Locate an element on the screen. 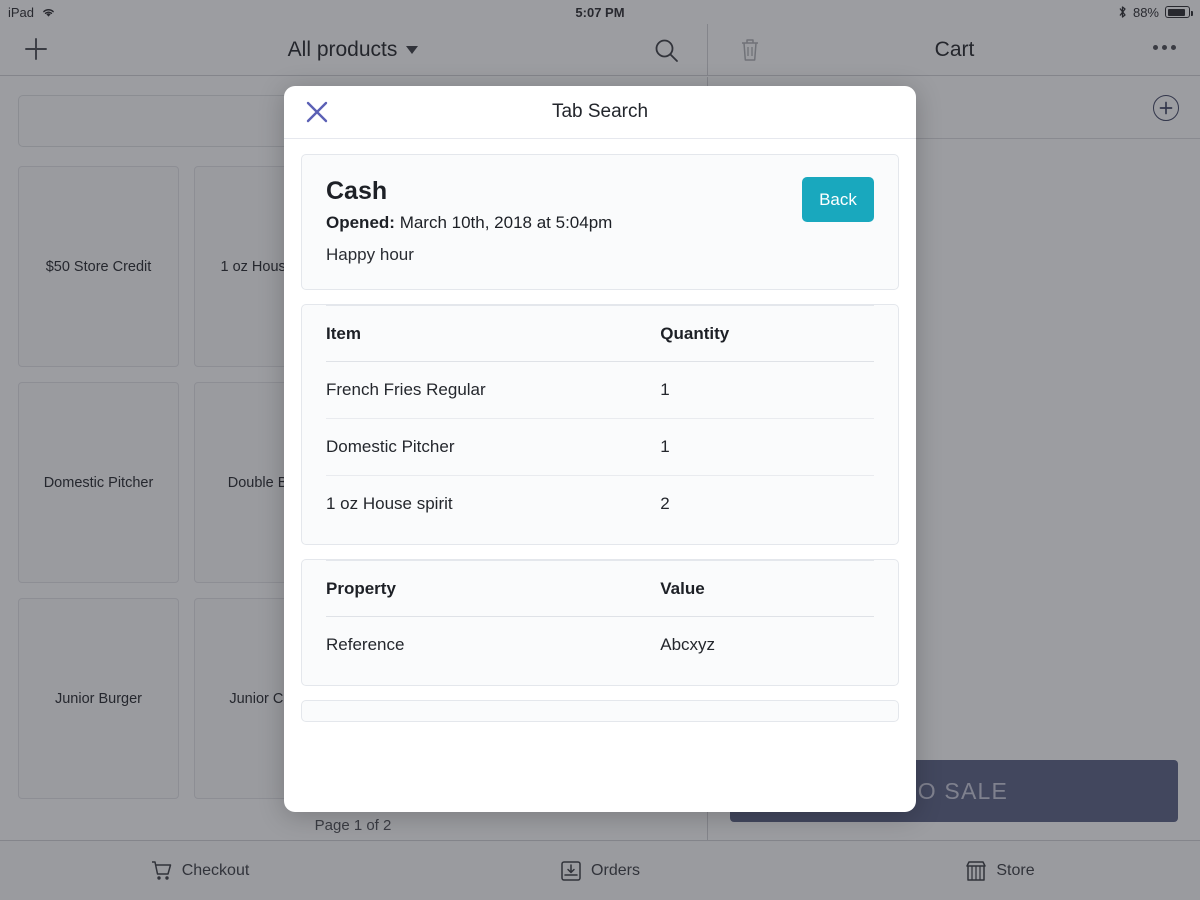  item-name: Domestic Pitcher is located at coordinates (493, 447).